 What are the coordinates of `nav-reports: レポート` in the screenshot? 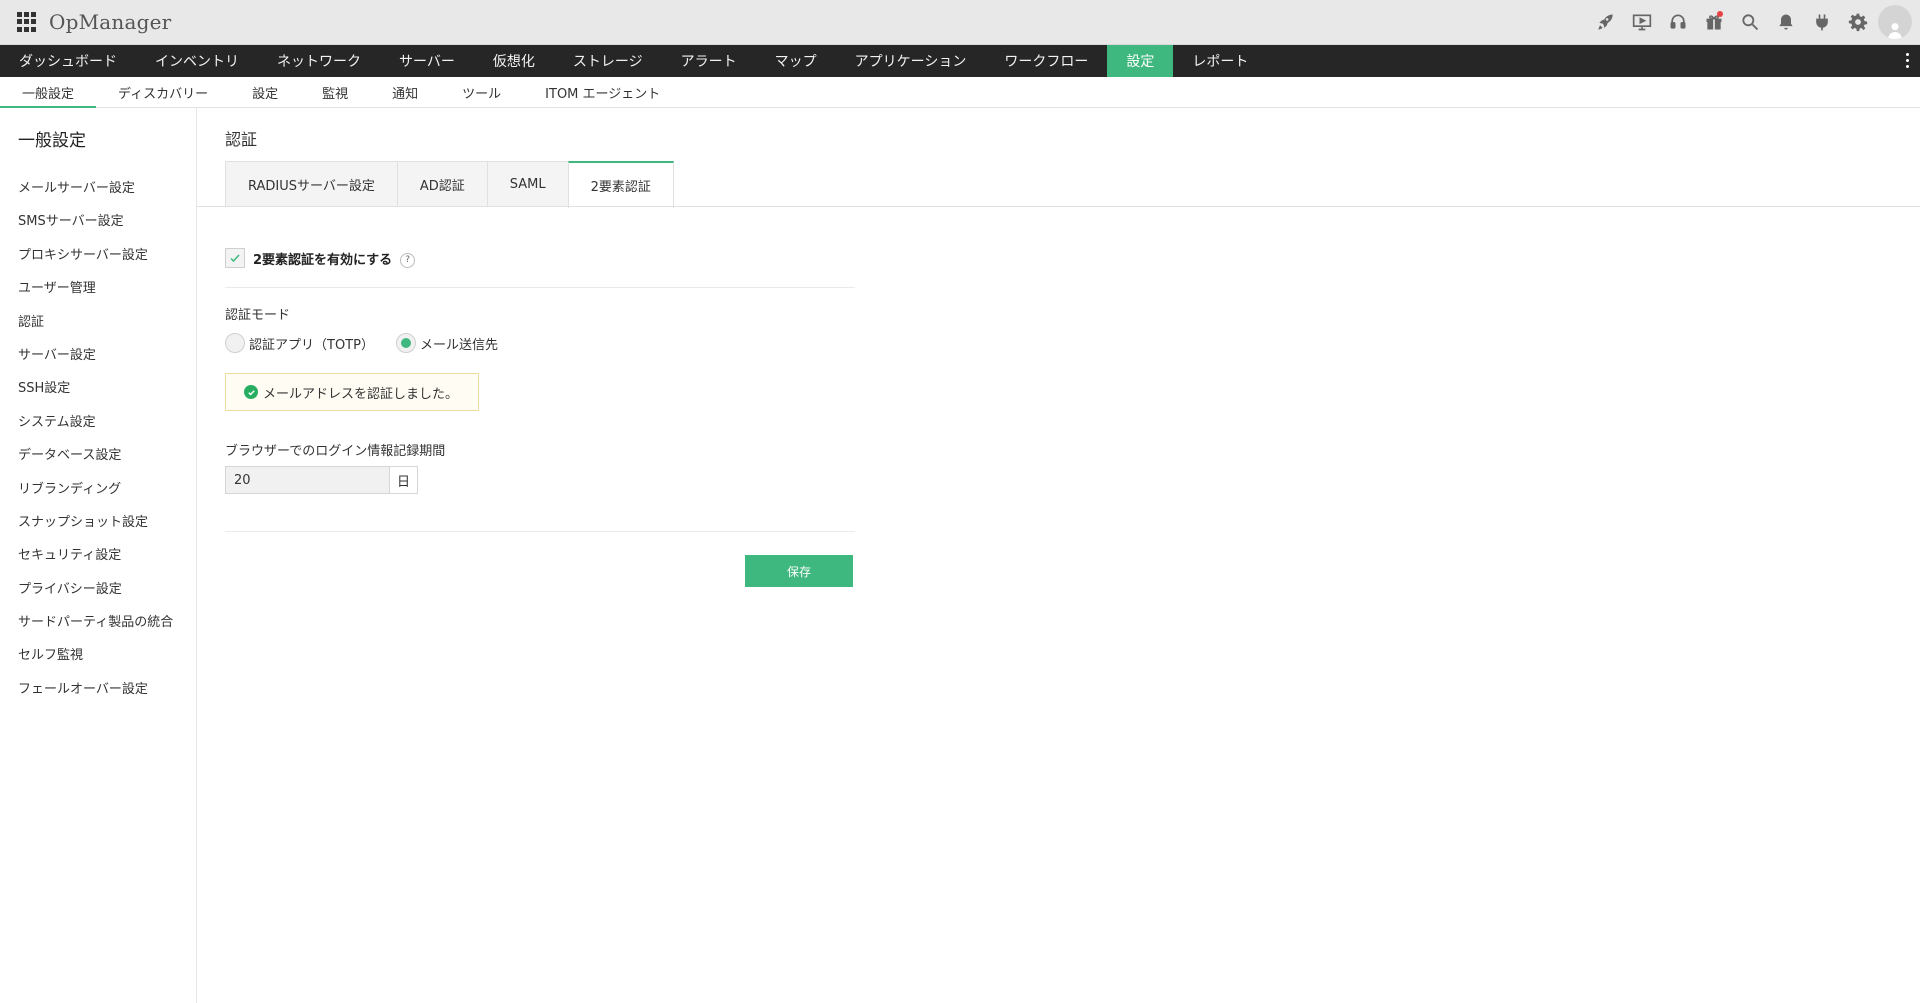 It's located at (1220, 61).